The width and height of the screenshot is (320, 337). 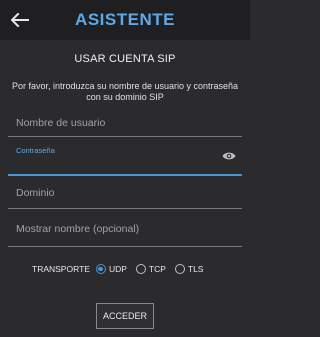 I want to click on form-heading: USAR CUENTA SIP, so click(x=125, y=59).